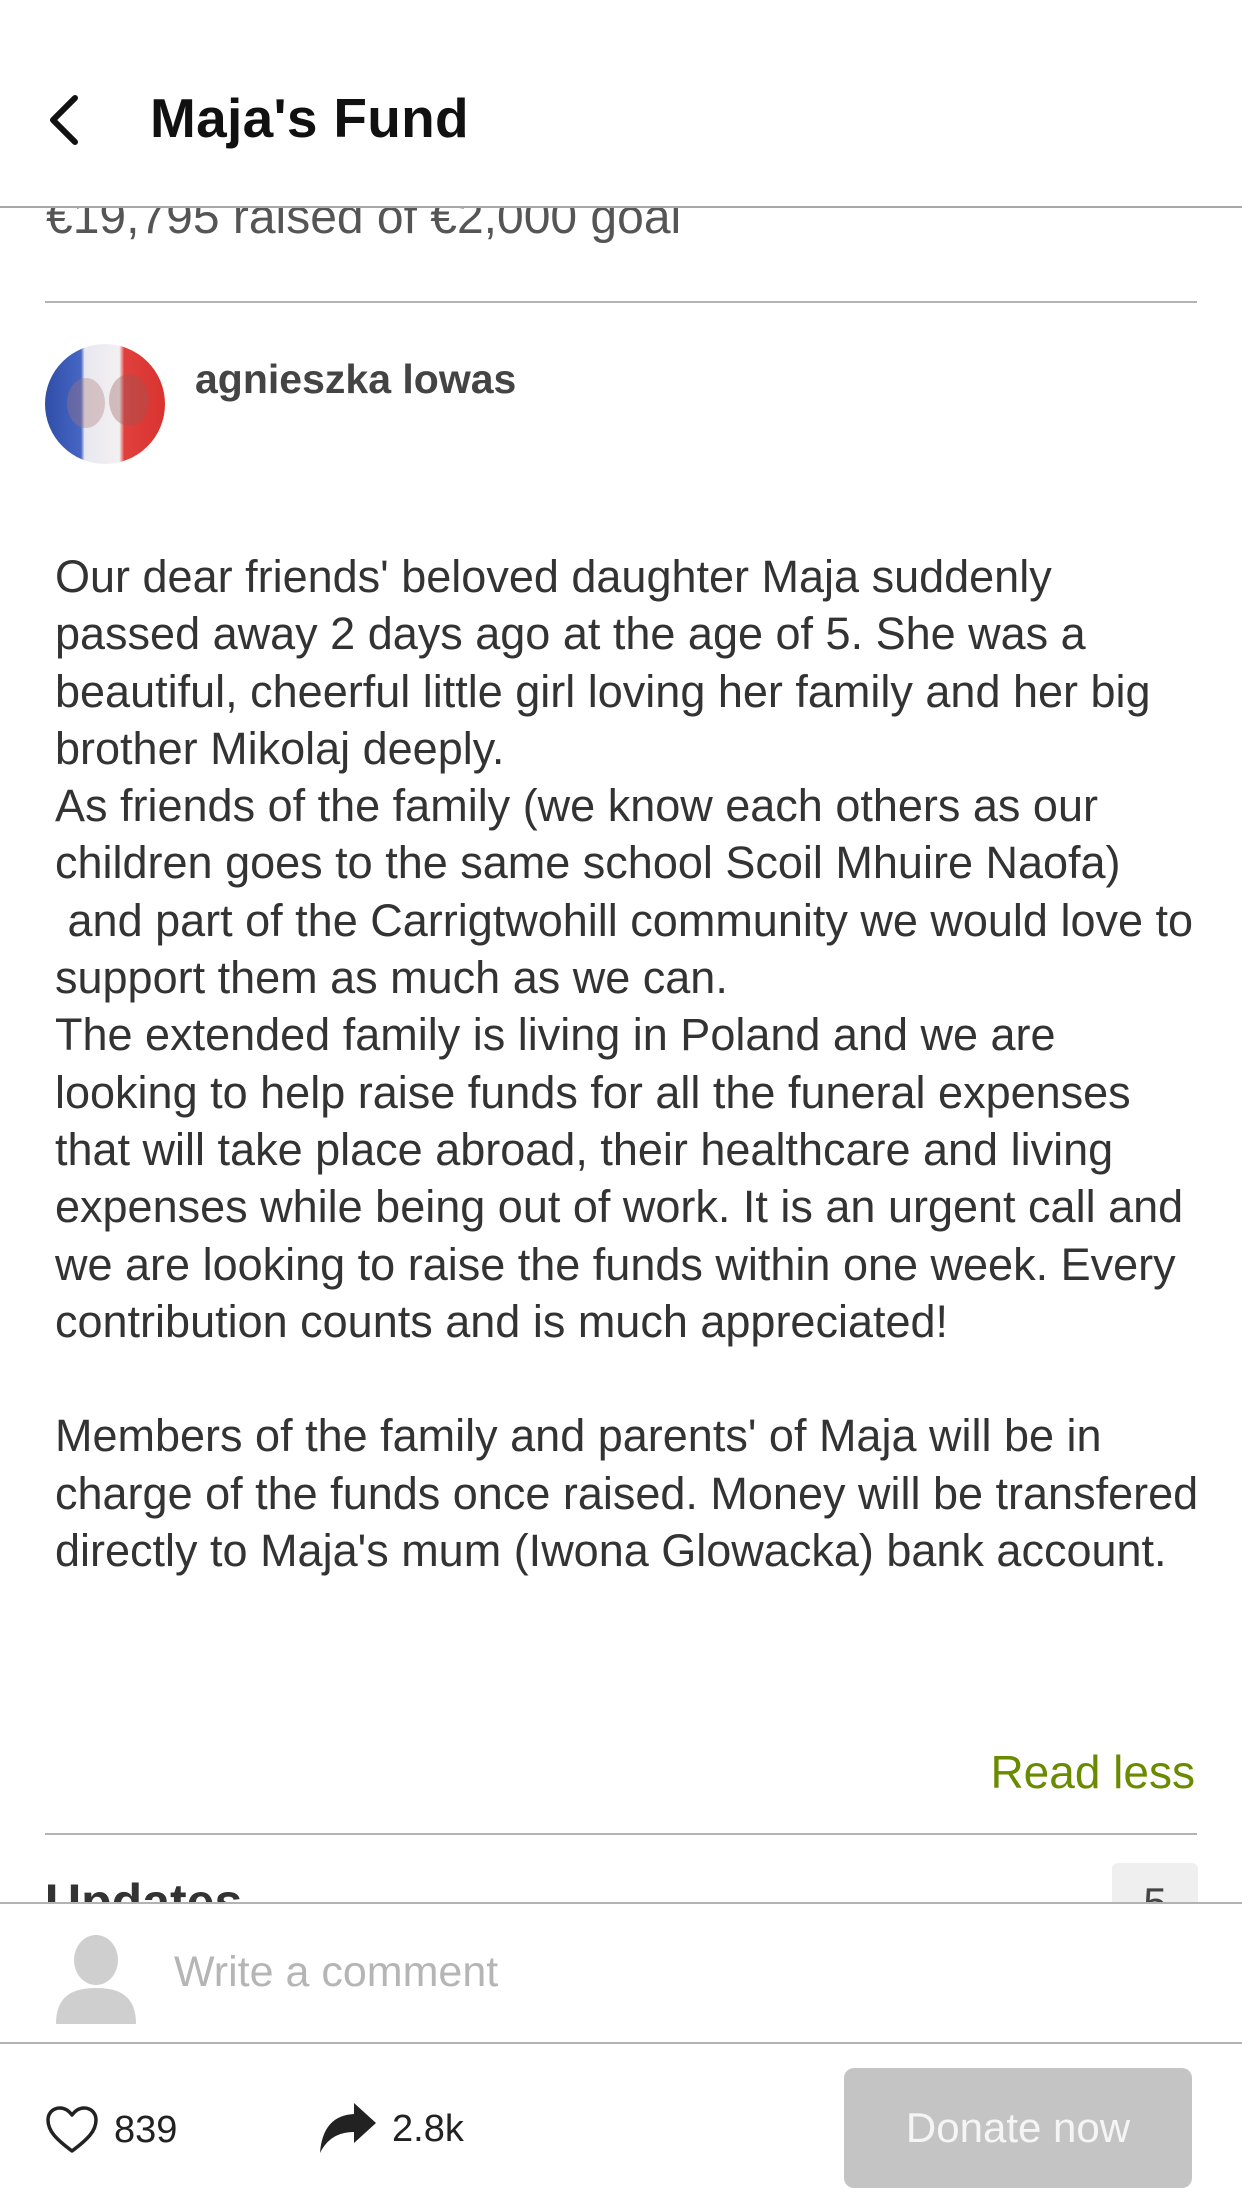  What do you see at coordinates (1092, 1772) in the screenshot?
I see `read-less-link: Read less` at bounding box center [1092, 1772].